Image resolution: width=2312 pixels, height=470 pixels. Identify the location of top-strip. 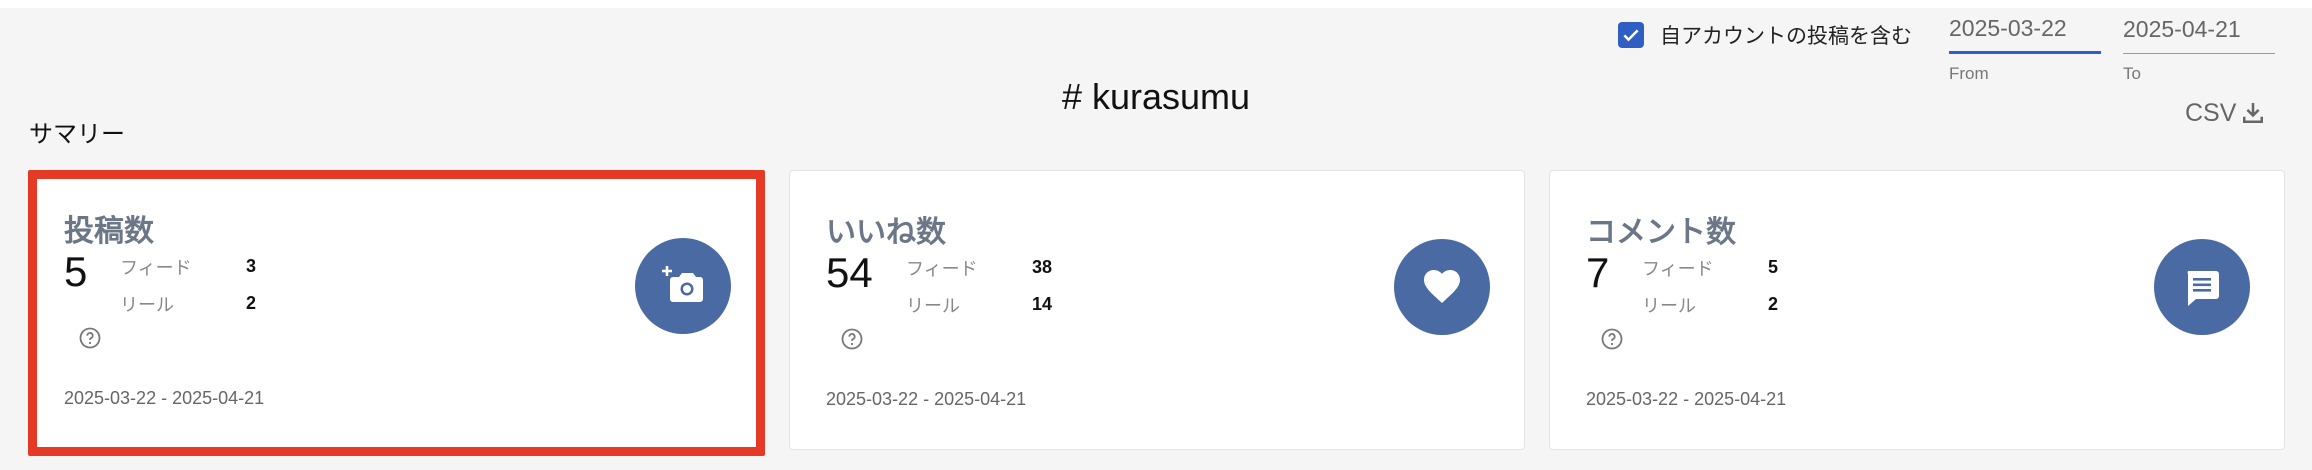
(1156, 4).